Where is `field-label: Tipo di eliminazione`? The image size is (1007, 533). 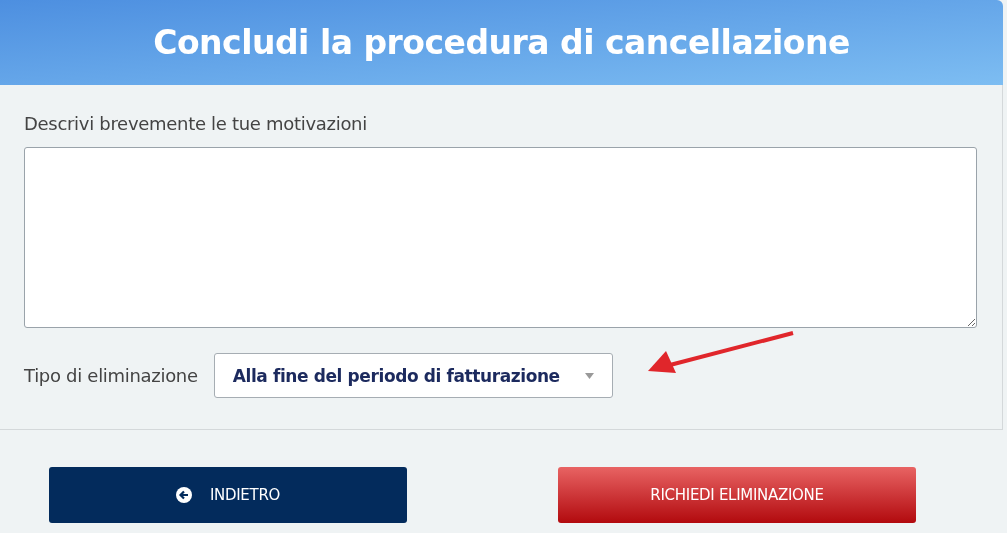 field-label: Tipo di eliminazione is located at coordinates (111, 375).